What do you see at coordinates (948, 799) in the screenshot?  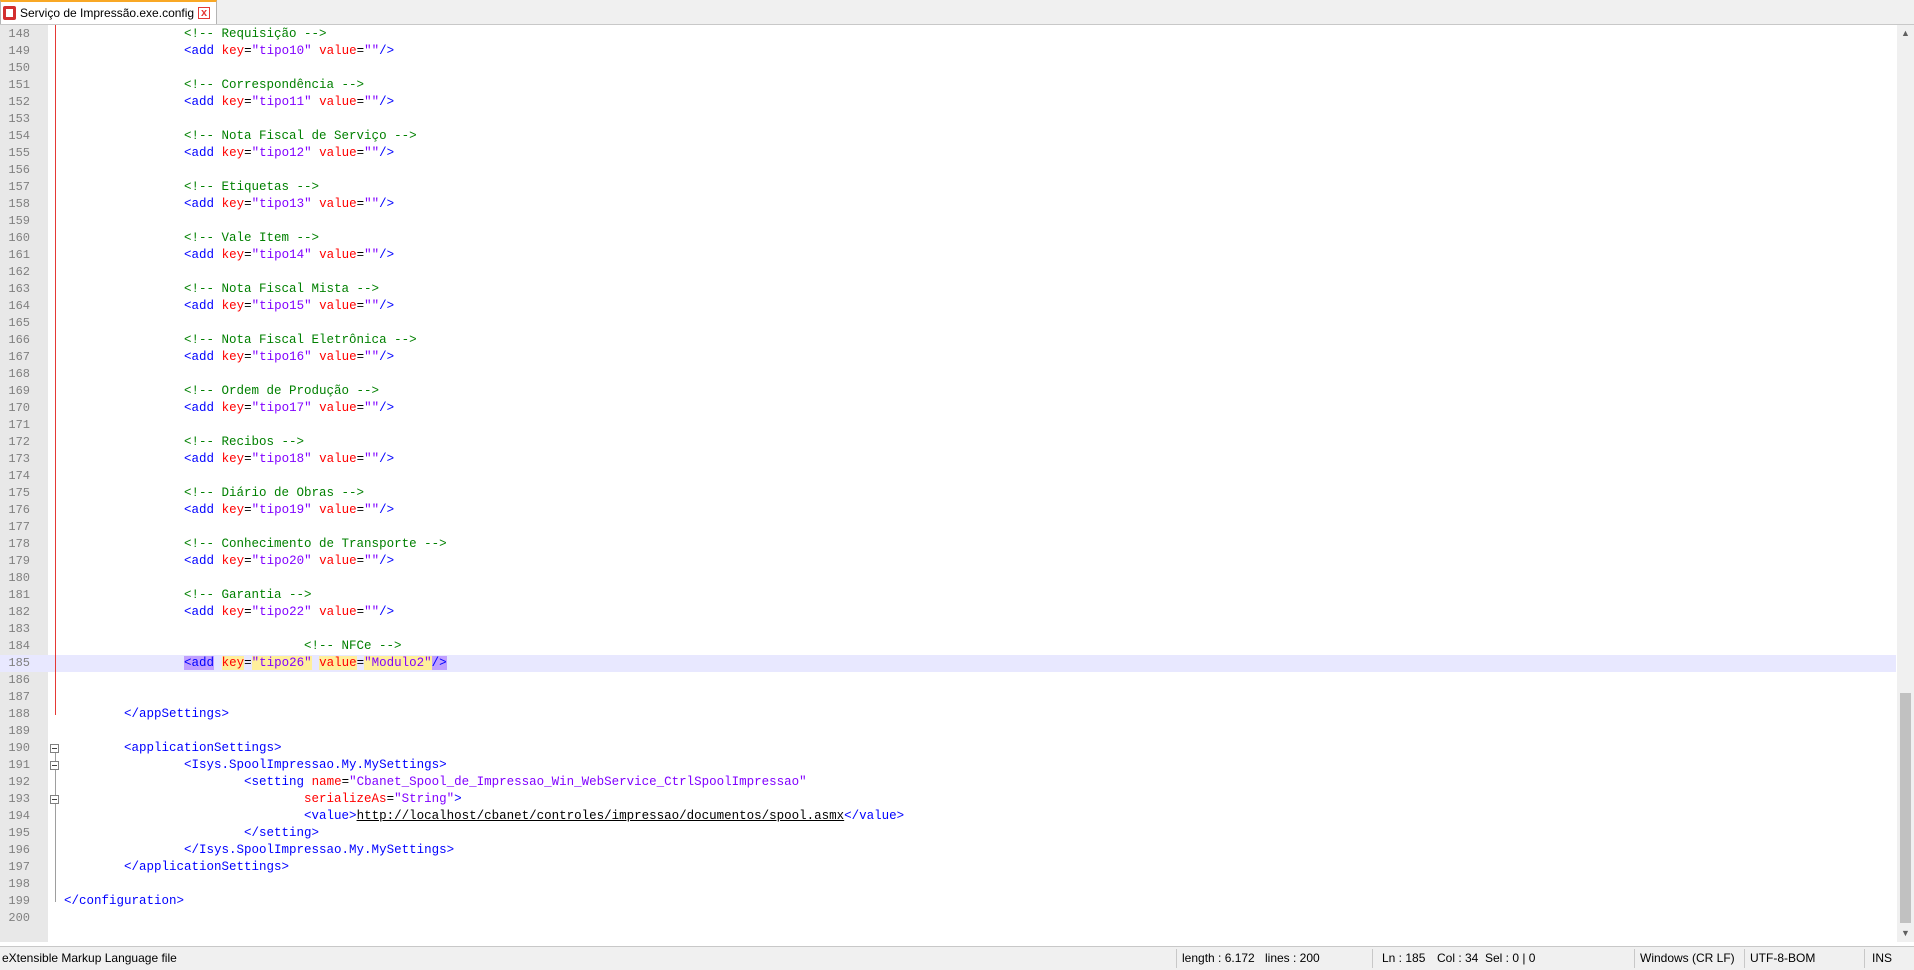 I see `code-line: 193 serializeAs="String">` at bounding box center [948, 799].